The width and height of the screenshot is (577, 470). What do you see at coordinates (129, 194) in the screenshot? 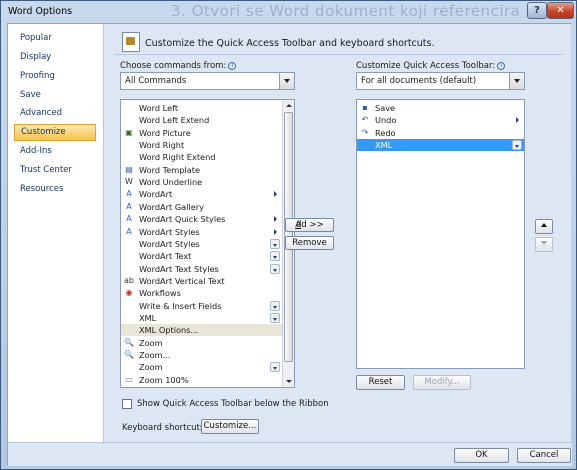
I see `wordart-icon: A` at bounding box center [129, 194].